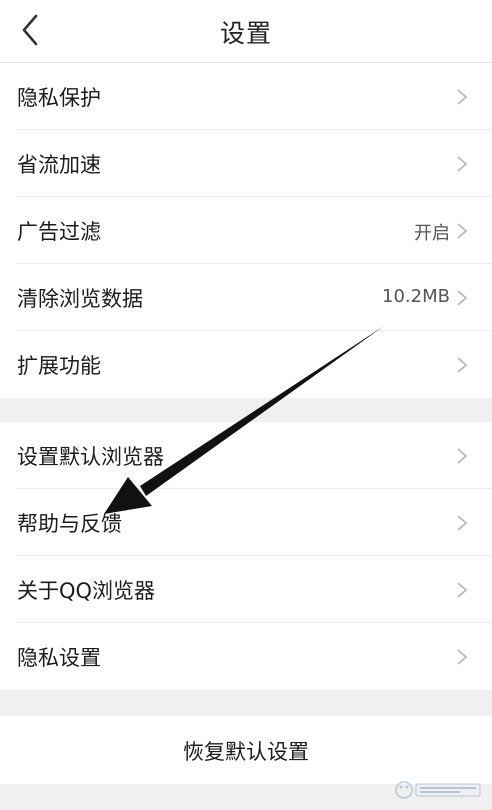  What do you see at coordinates (246, 96) in the screenshot?
I see `settings-row-privacy-protection: 隐私保护` at bounding box center [246, 96].